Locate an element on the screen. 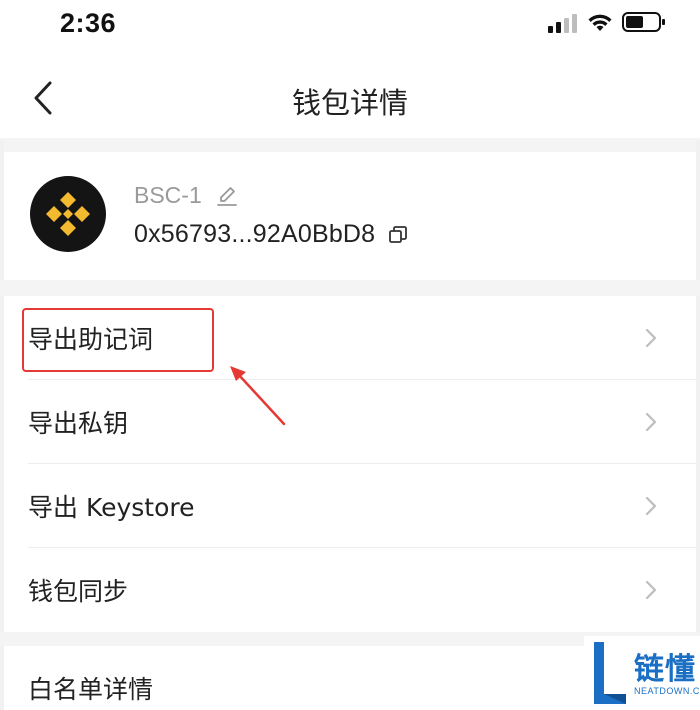 The height and width of the screenshot is (710, 700). cellular-signal-icon is located at coordinates (563, 23).